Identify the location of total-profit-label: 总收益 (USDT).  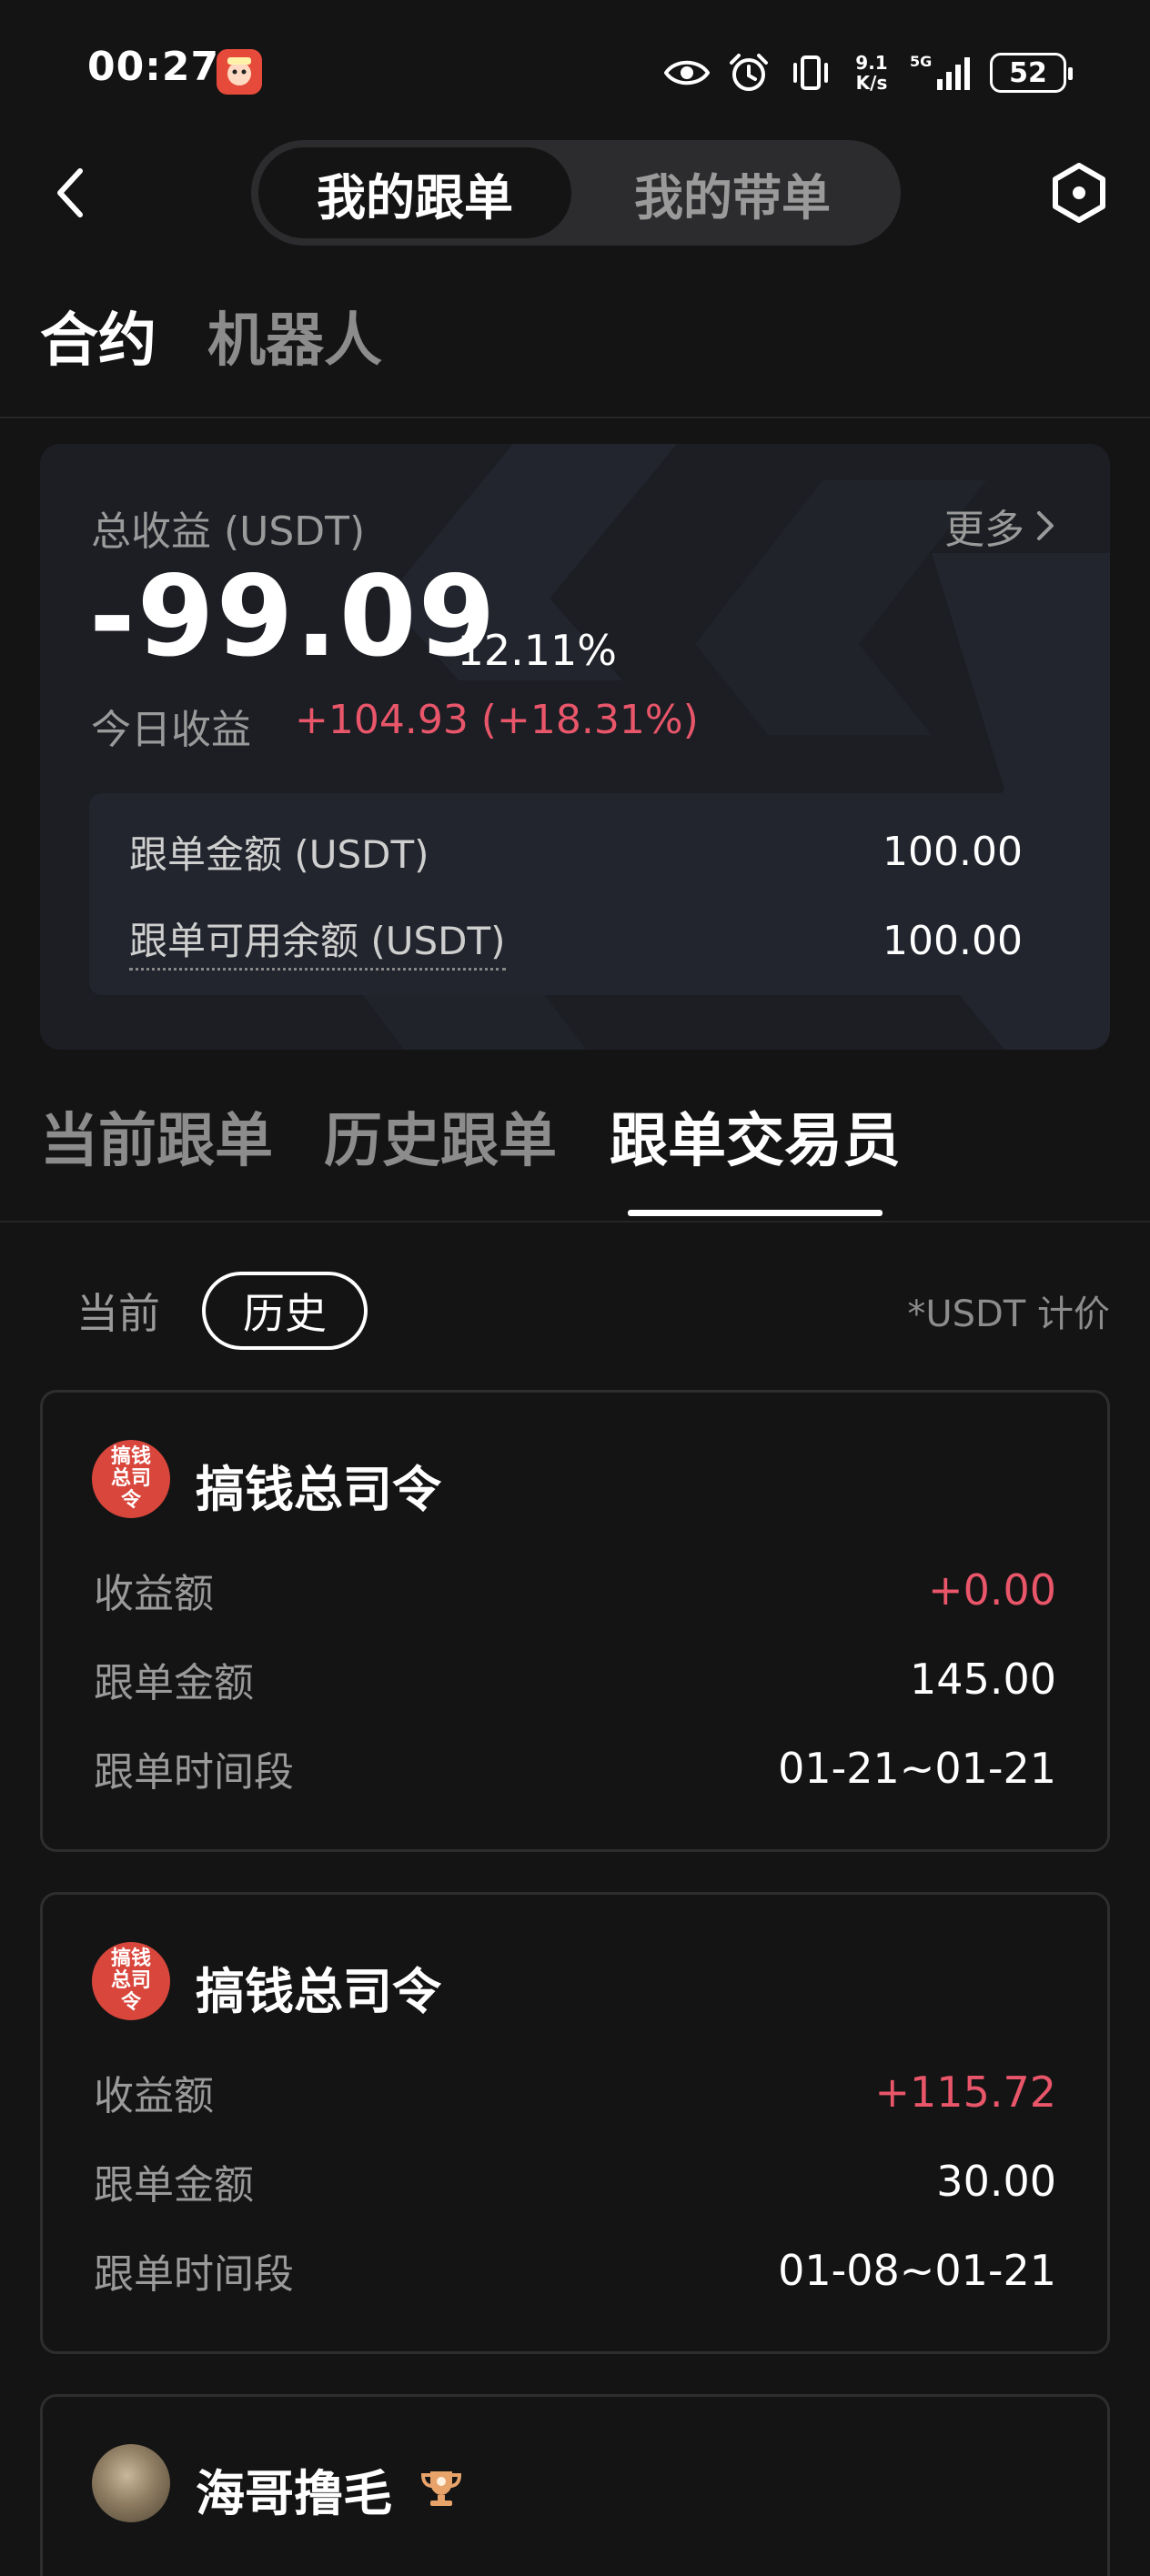
(228, 531).